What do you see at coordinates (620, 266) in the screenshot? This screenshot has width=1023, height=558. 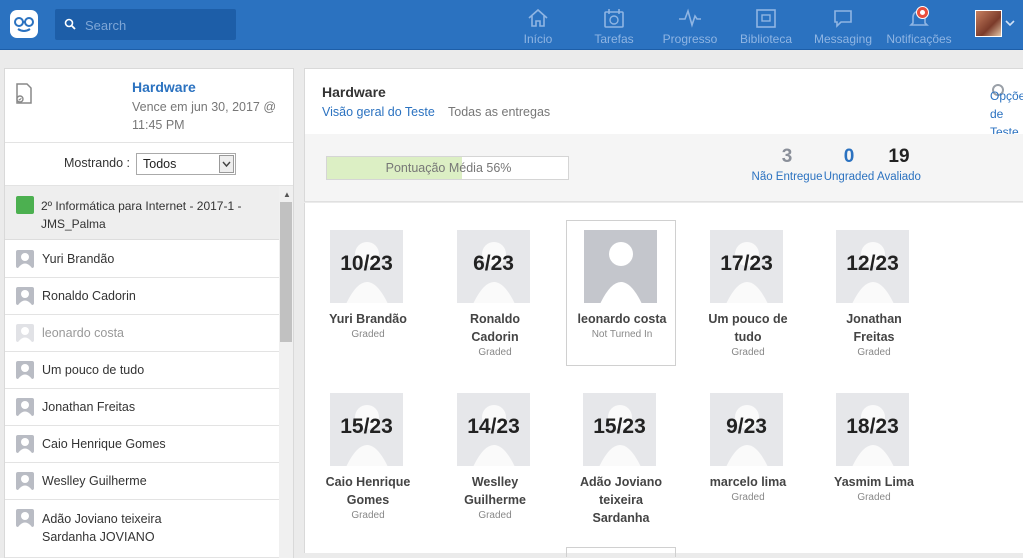 I see `card-avatar` at bounding box center [620, 266].